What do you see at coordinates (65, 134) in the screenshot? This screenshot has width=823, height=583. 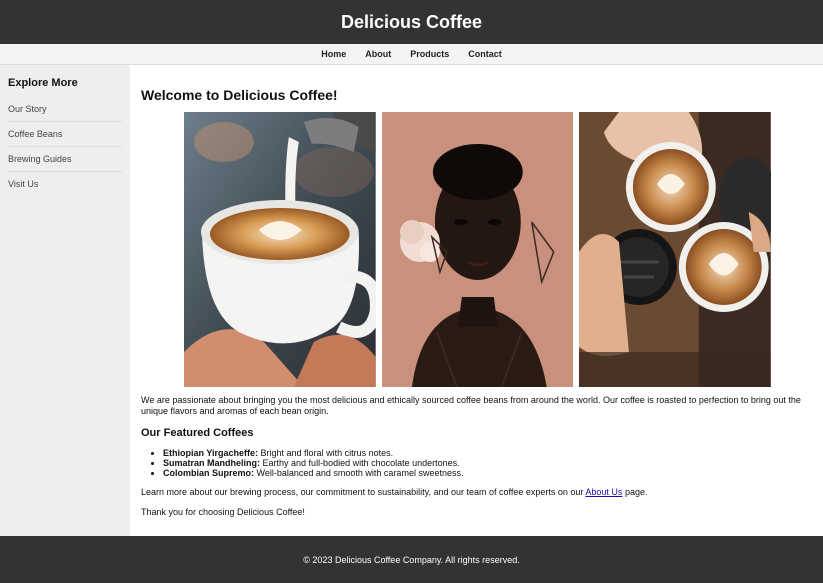 I see `sidebar-item-coffee-beans: Coffee Beans` at bounding box center [65, 134].